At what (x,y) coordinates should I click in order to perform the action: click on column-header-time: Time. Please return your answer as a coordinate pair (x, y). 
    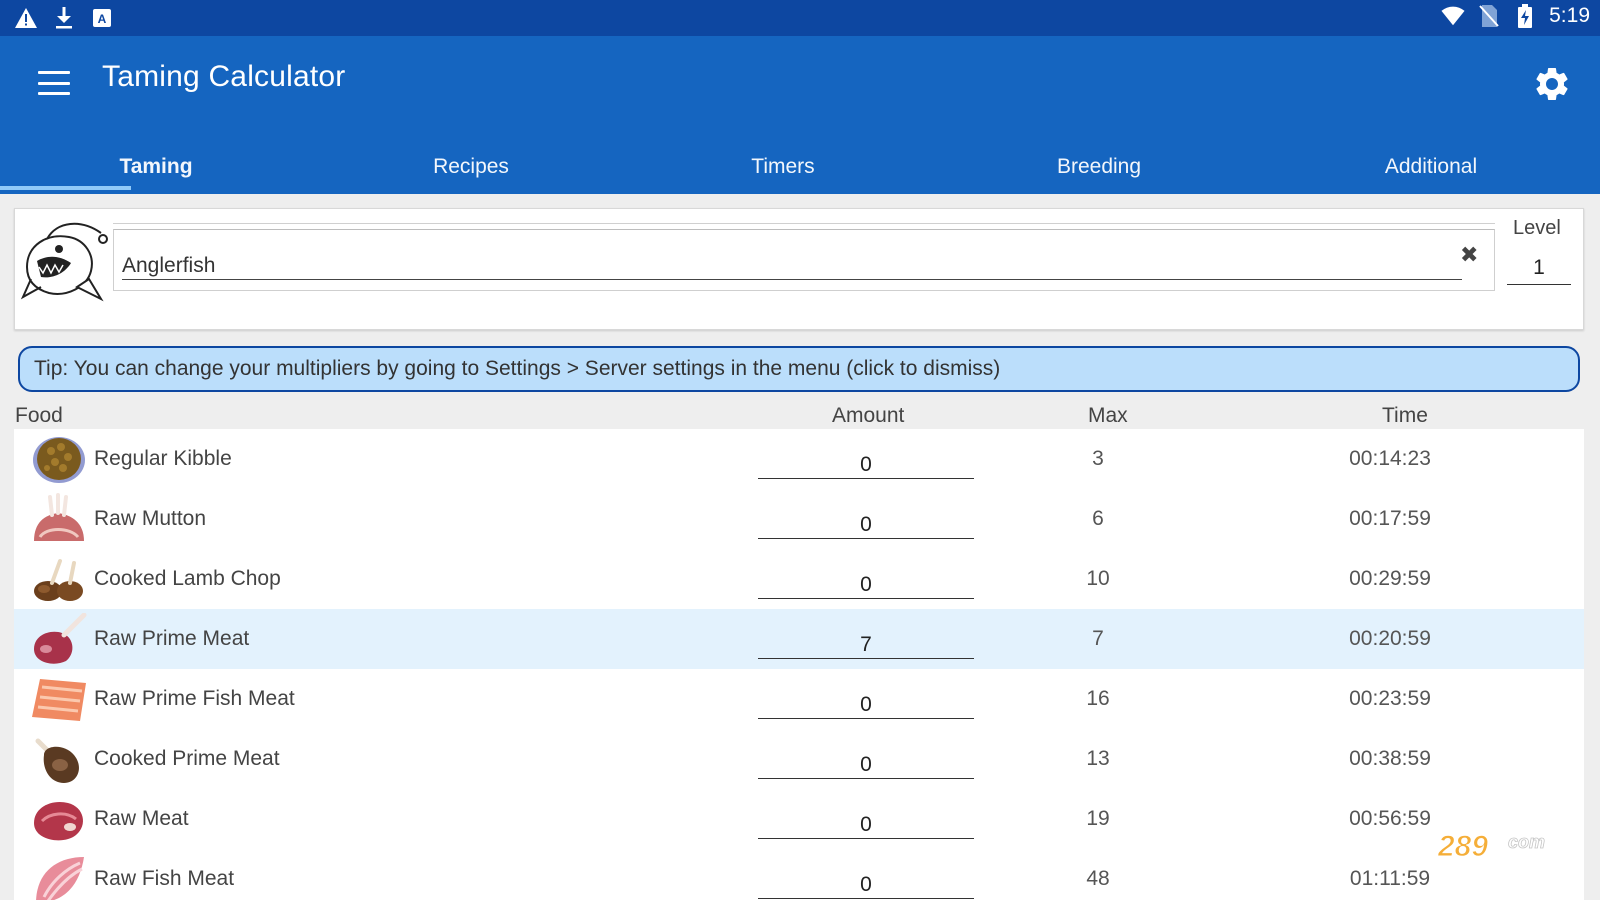
    Looking at the image, I should click on (1405, 415).